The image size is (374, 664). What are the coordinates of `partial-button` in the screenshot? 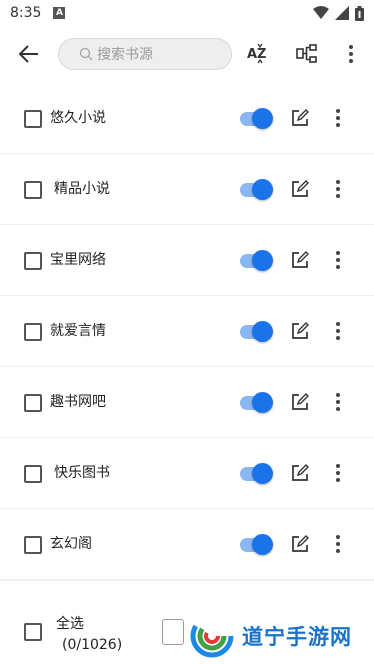 It's located at (173, 632).